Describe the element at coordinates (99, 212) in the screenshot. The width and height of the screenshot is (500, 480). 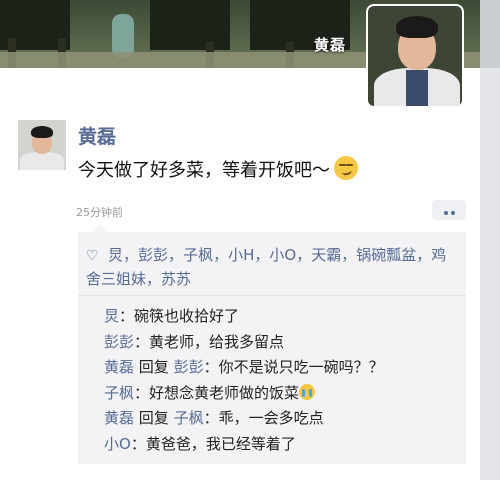
I see `post-timestamp: 25分钟前` at that location.